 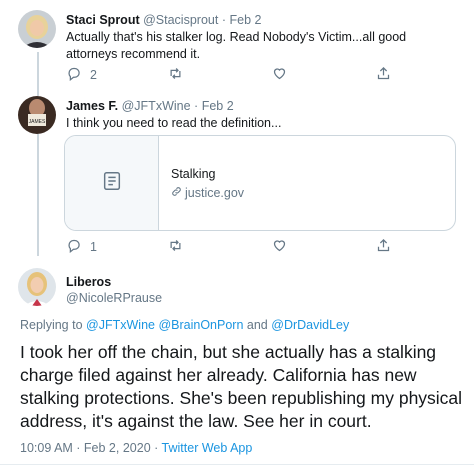 I want to click on reply-and: and, so click(x=257, y=325).